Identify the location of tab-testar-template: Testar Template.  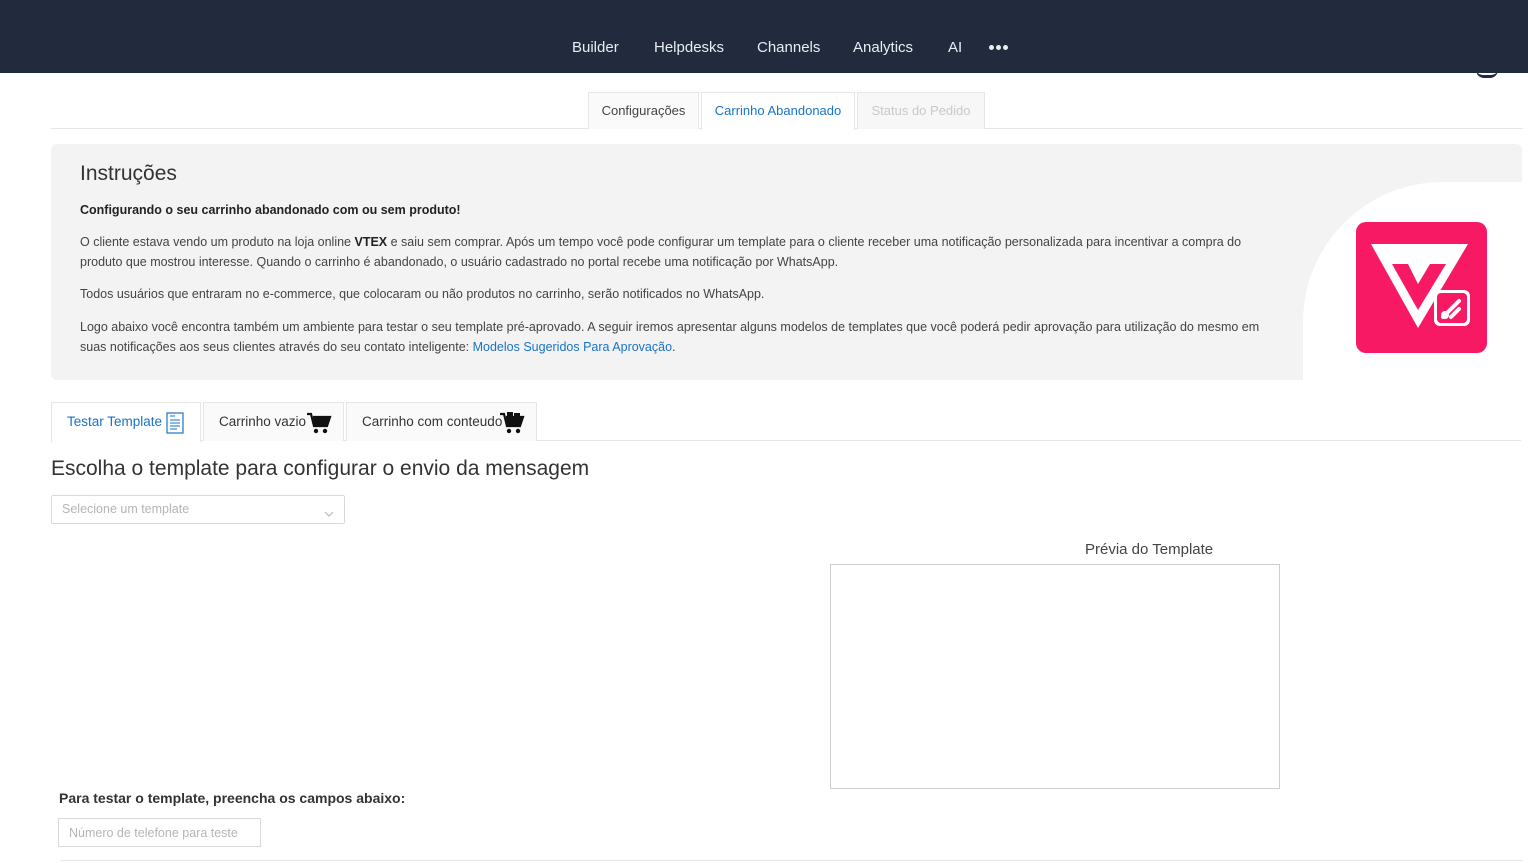
(126, 422).